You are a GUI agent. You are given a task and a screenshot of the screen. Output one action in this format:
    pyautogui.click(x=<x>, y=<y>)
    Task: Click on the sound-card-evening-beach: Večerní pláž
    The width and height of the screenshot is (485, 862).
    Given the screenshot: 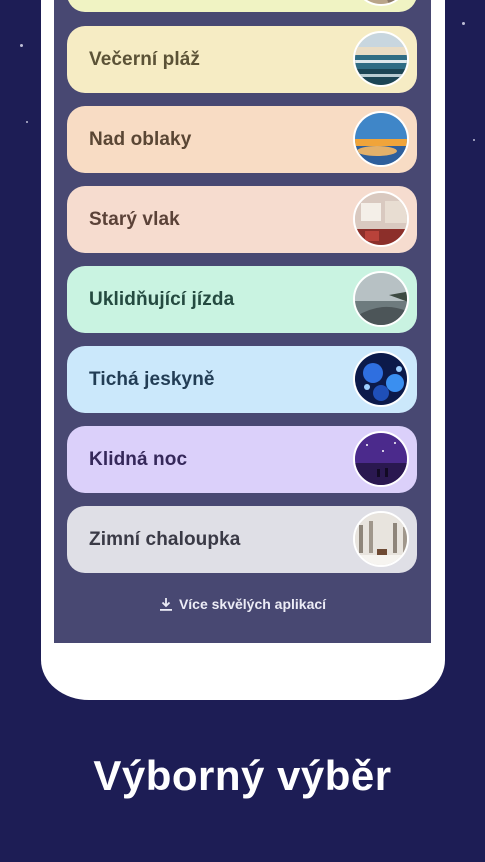 What is the action you would take?
    pyautogui.click(x=242, y=59)
    